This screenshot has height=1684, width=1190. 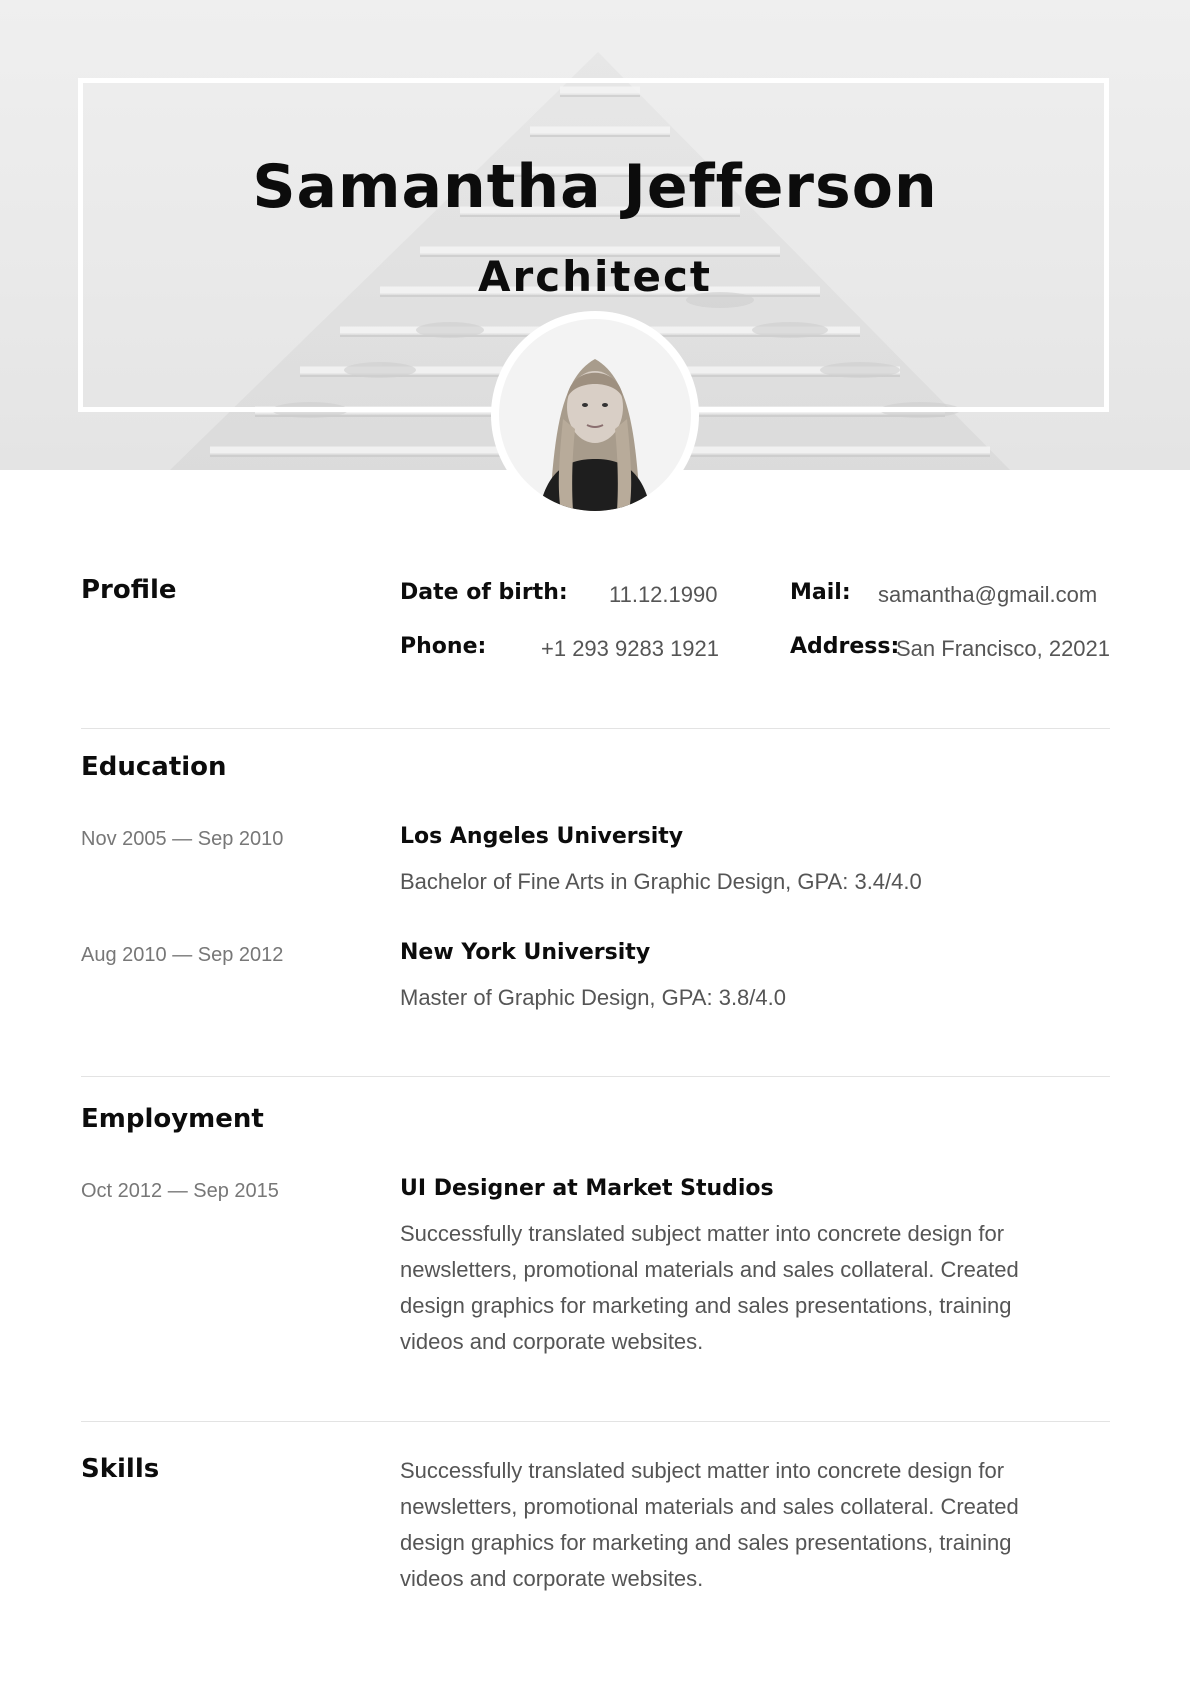 I want to click on mail-label: Mail:, so click(x=820, y=592).